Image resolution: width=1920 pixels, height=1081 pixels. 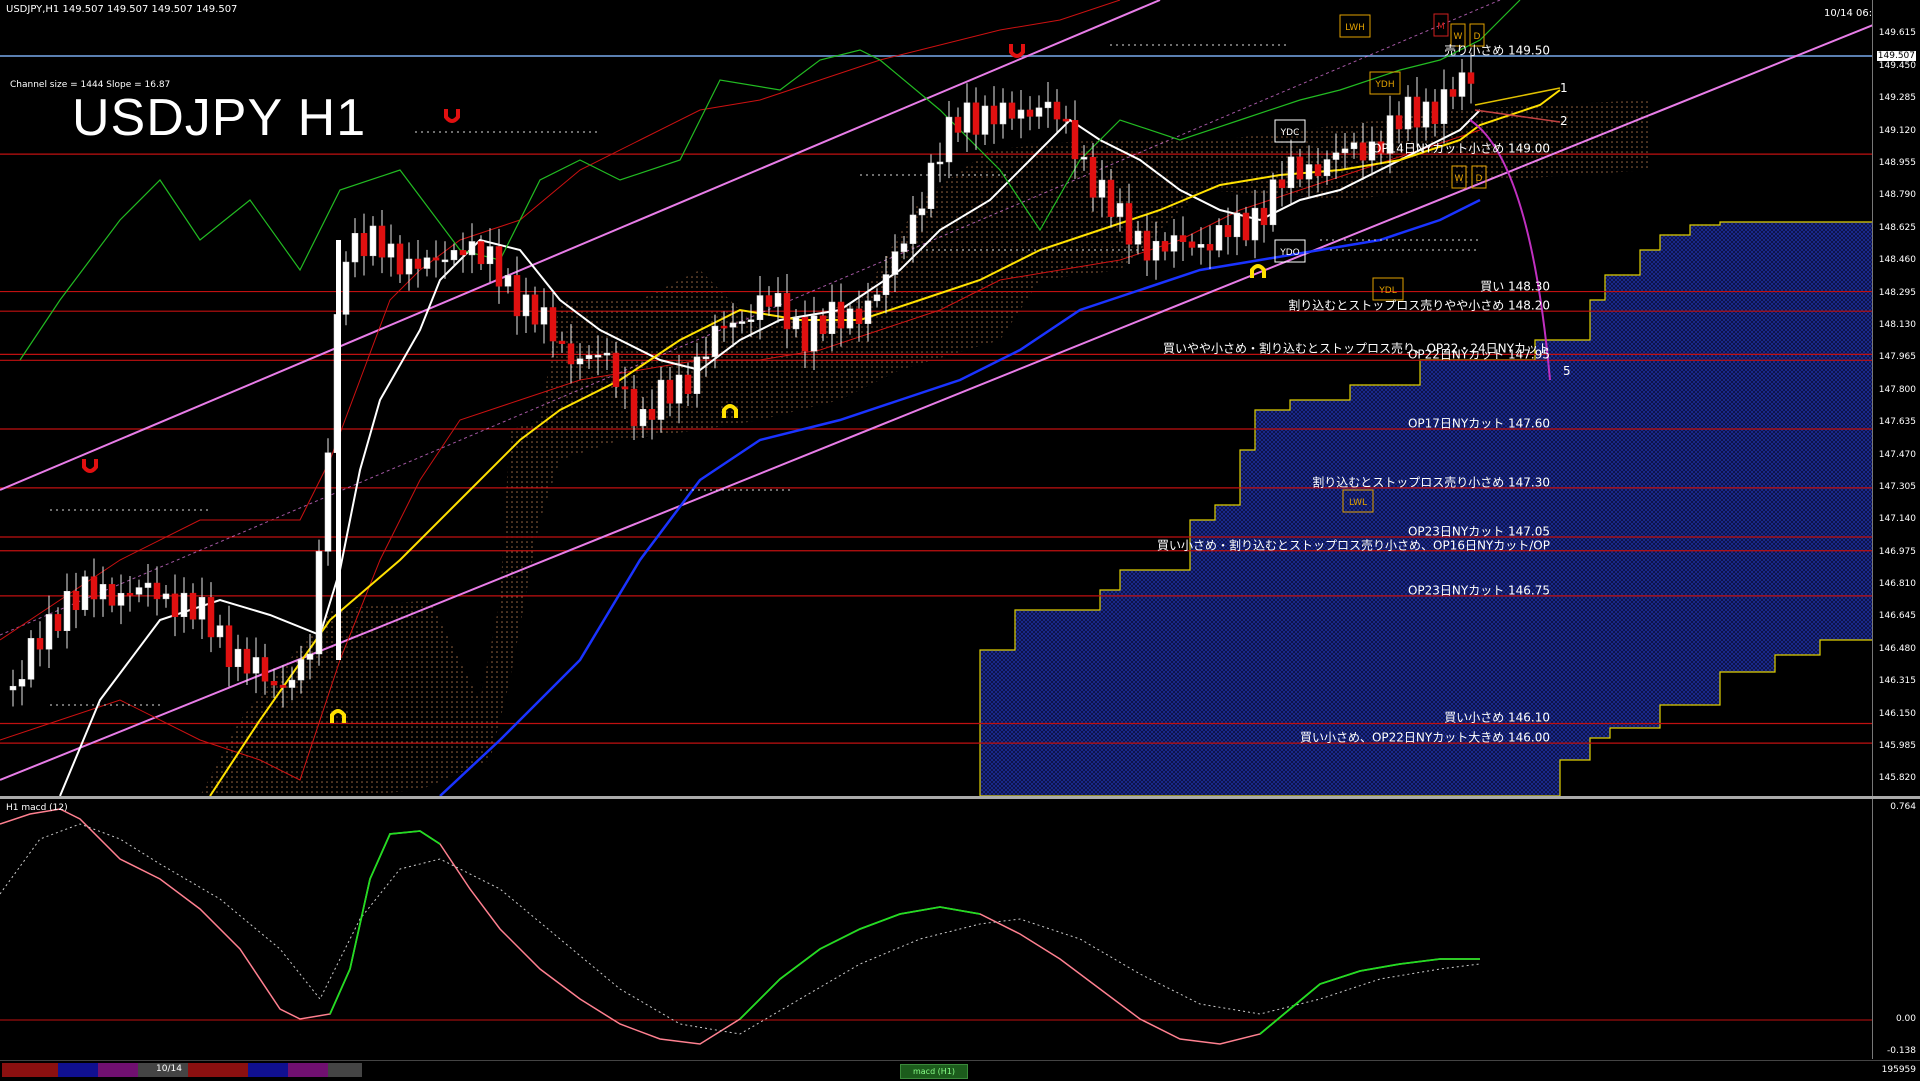 What do you see at coordinates (1897, 746) in the screenshot?
I see `price-tick: 145.985` at bounding box center [1897, 746].